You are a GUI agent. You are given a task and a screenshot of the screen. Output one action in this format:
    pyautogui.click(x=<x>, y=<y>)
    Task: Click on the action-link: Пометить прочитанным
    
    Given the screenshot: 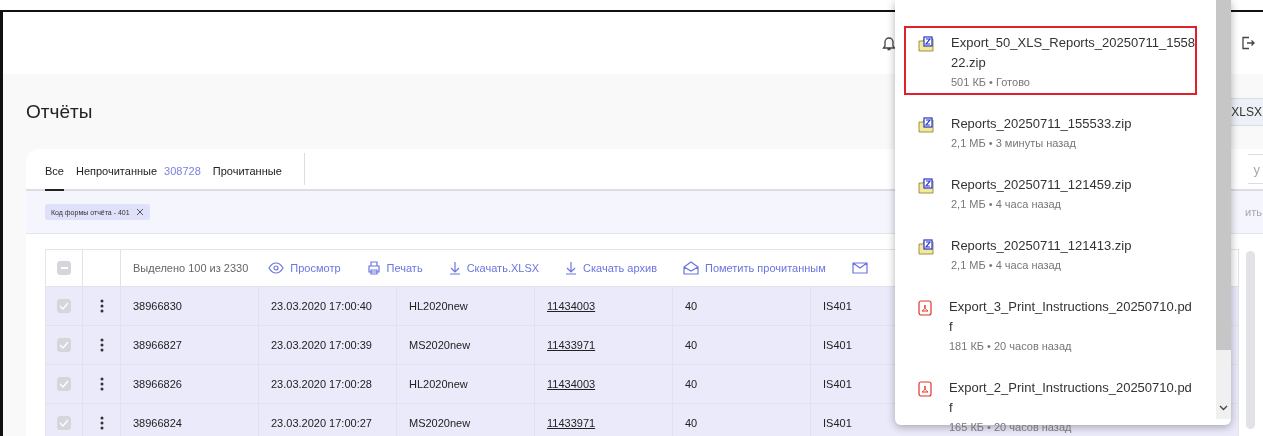 What is the action you would take?
    pyautogui.click(x=754, y=268)
    